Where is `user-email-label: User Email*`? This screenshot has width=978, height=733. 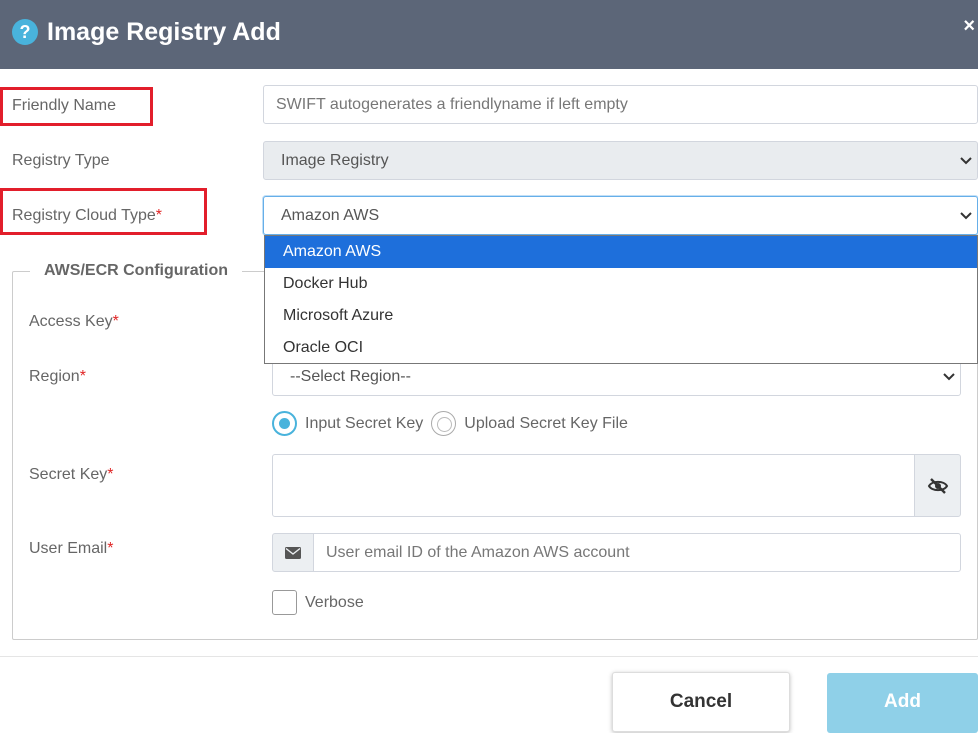
user-email-label: User Email* is located at coordinates (71, 549).